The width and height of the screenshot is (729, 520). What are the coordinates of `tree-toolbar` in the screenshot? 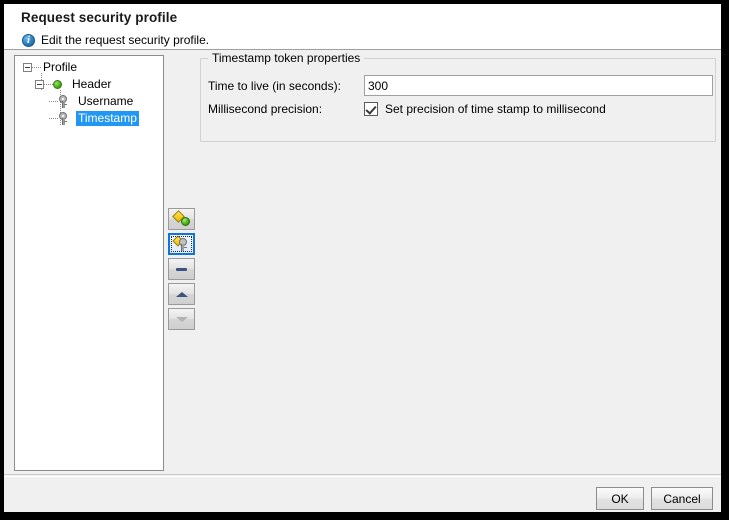 It's located at (182, 270).